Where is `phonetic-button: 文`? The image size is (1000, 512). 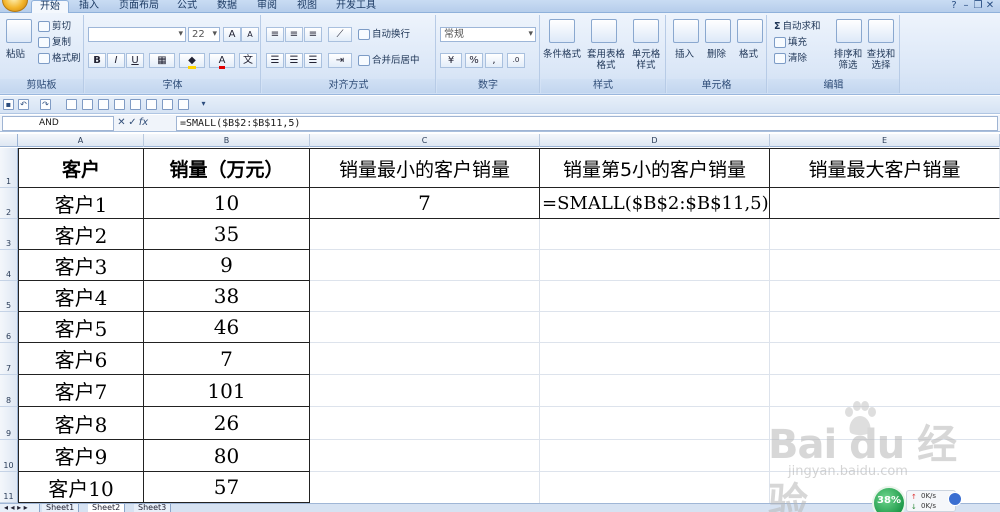
phonetic-button: 文 is located at coordinates (248, 60).